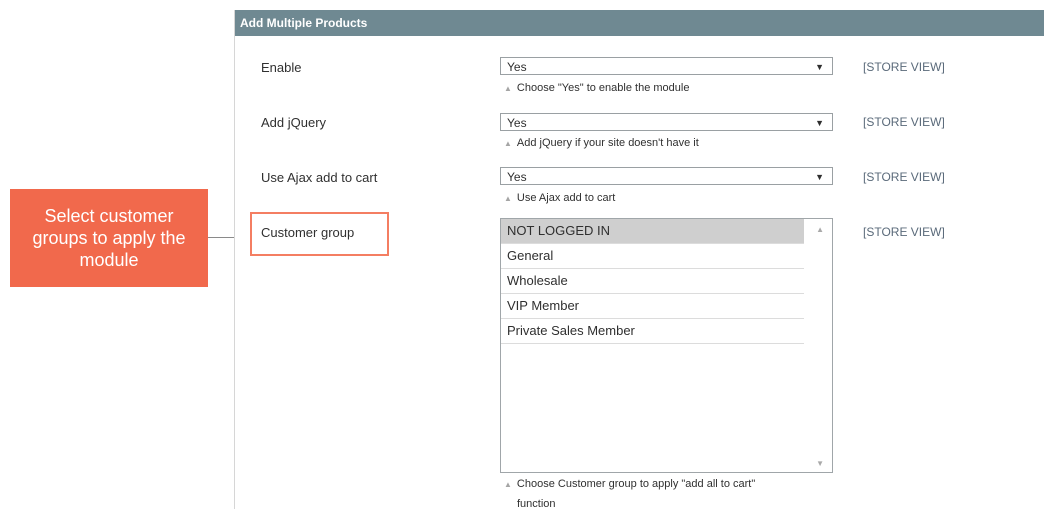 The width and height of the screenshot is (1044, 510). I want to click on jquery-note: ▲ Add jQuery if your site doesn't have it, so click(601, 143).